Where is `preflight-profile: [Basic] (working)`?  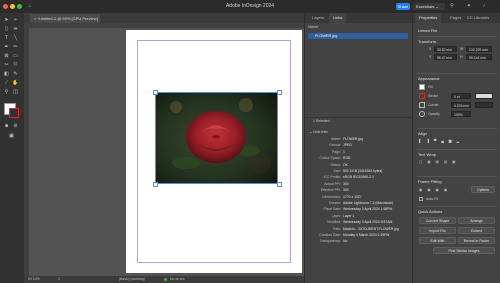 preflight-profile: [Basic] (working) is located at coordinates (132, 279).